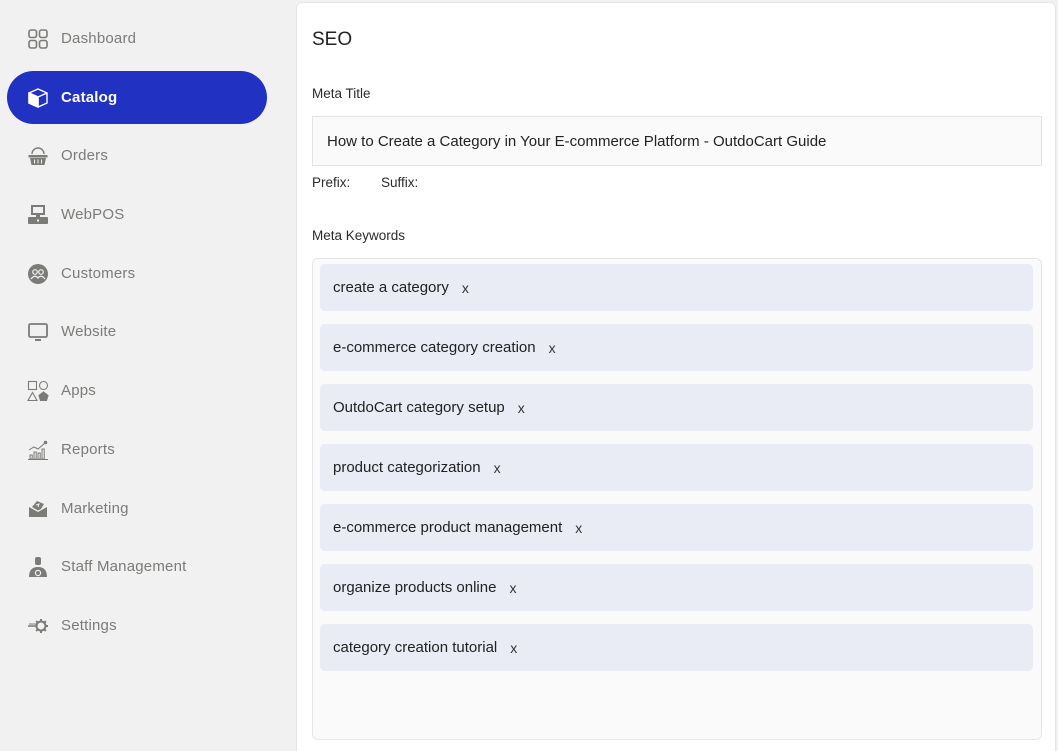 The image size is (1058, 751). I want to click on sidebar-item-orders: Orders, so click(137, 155).